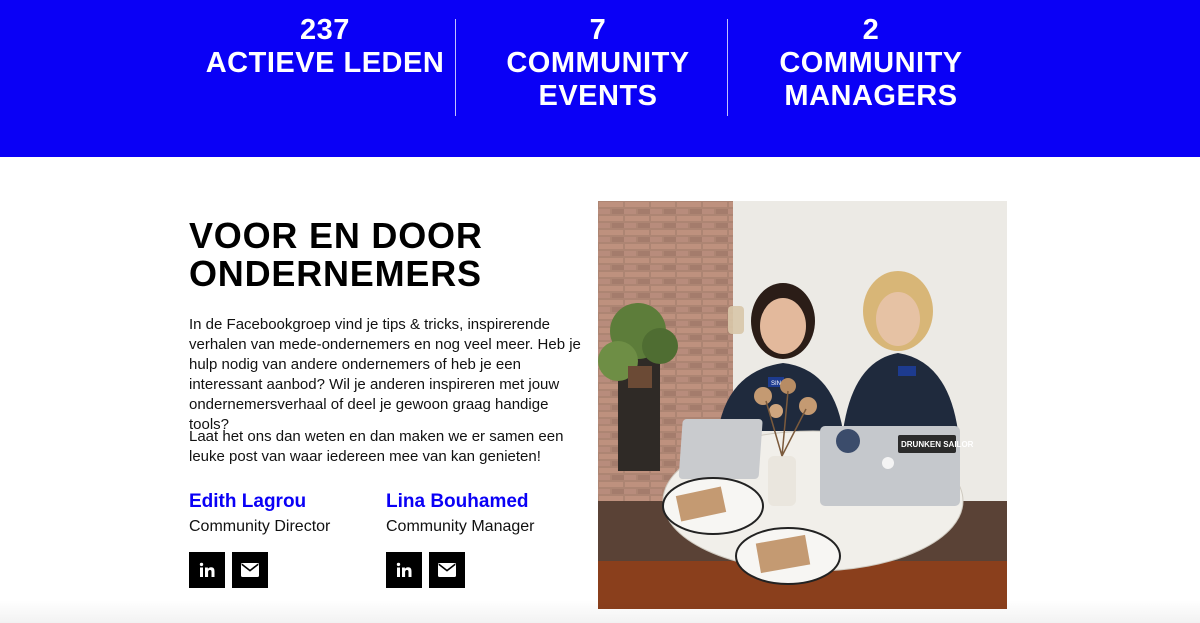 The height and width of the screenshot is (623, 1200). Describe the element at coordinates (284, 539) in the screenshot. I see `person-card-edith: Edith Lagrou Community Director` at that location.